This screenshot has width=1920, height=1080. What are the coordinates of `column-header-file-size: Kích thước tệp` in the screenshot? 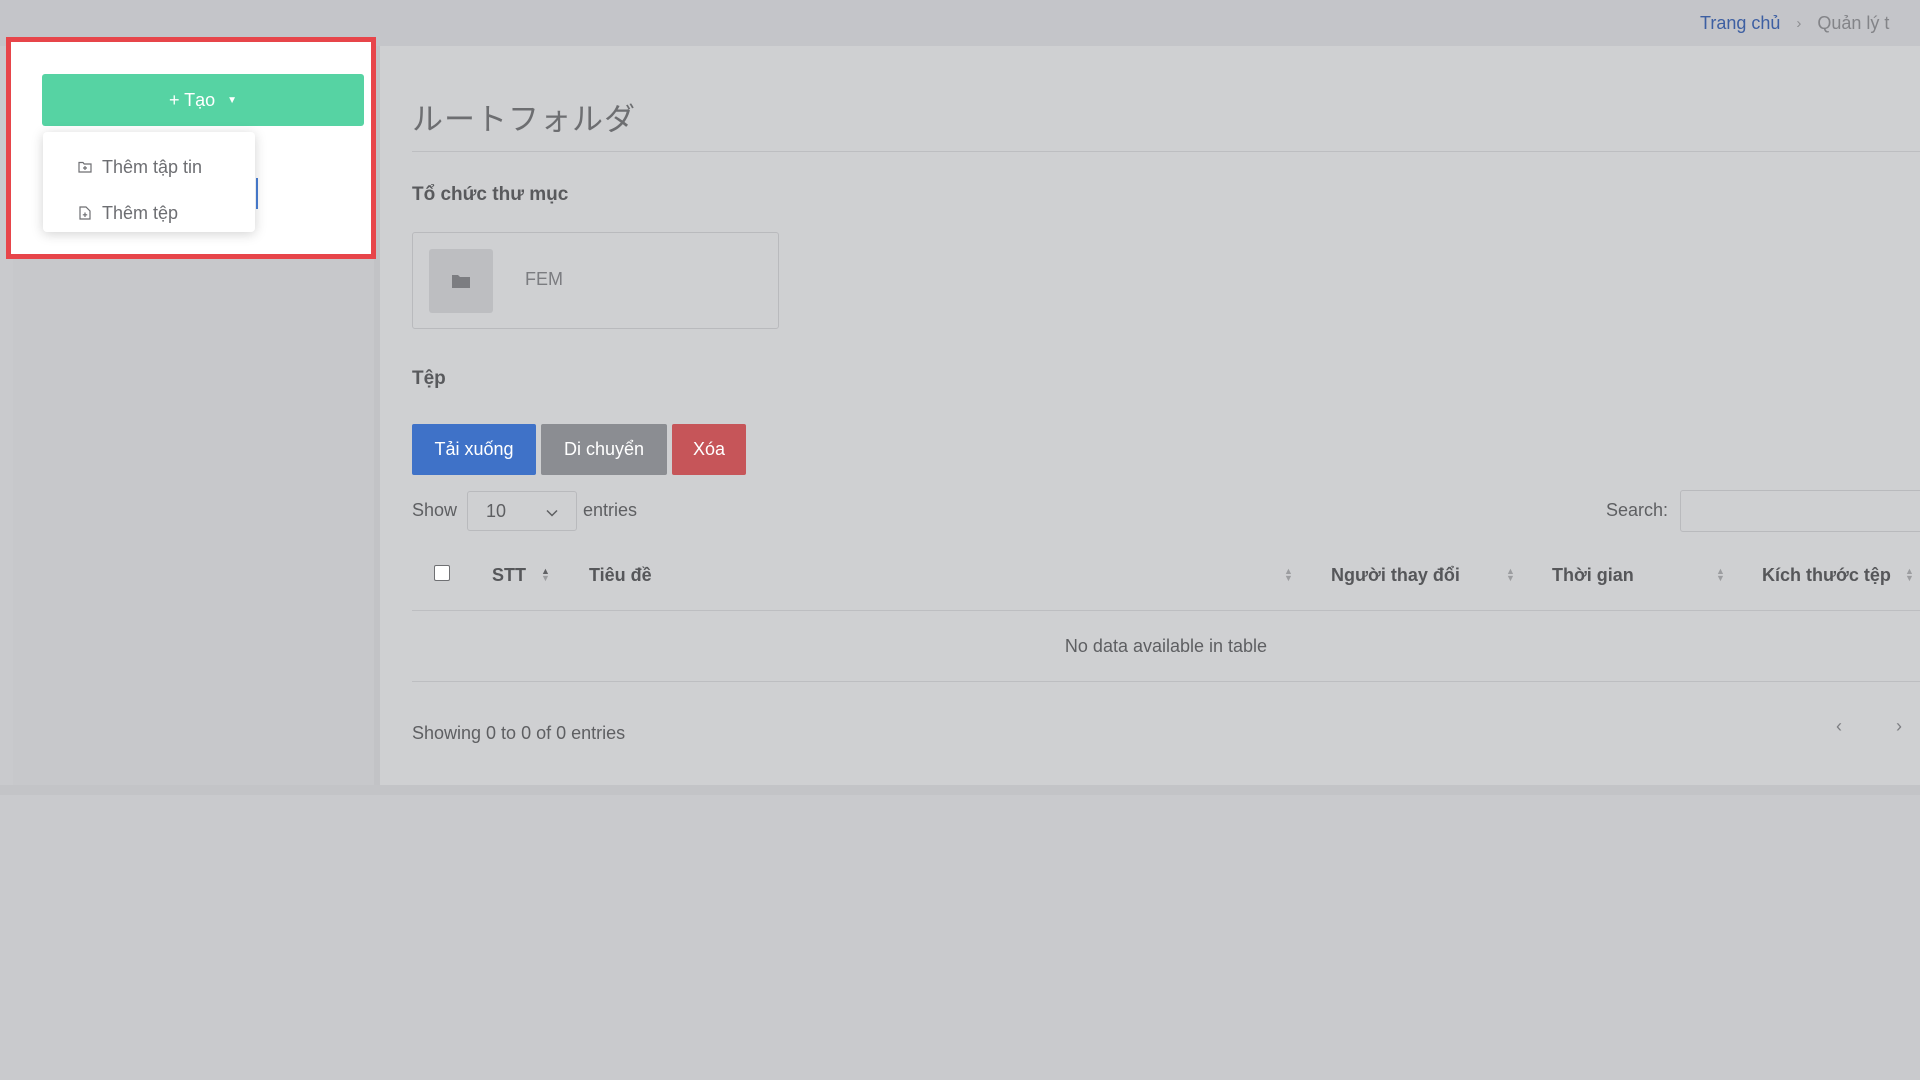 It's located at (1826, 575).